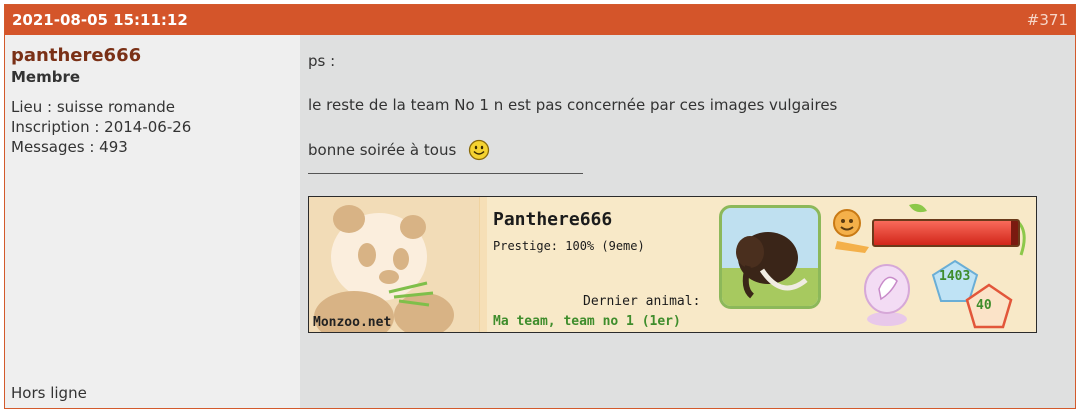 The height and width of the screenshot is (413, 1080). Describe the element at coordinates (770, 257) in the screenshot. I see `mammoth-icon` at that location.